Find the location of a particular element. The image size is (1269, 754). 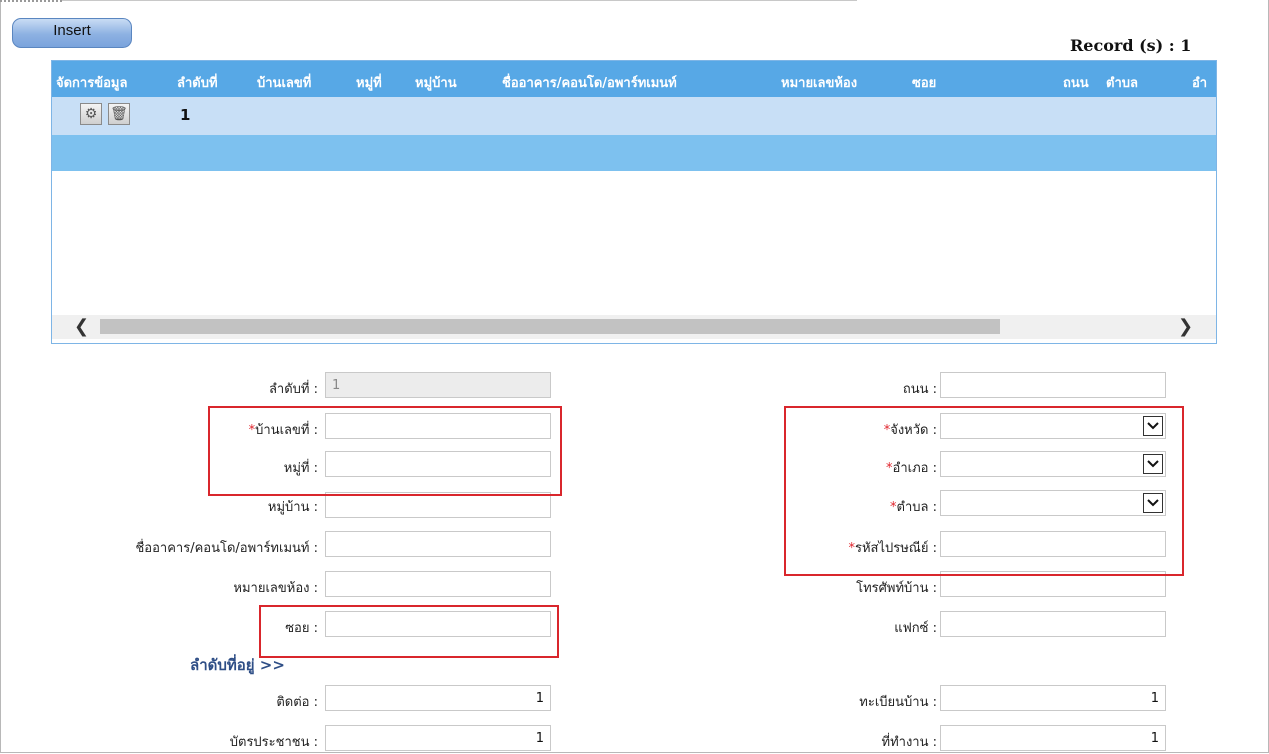

col-tambon: ตำบล is located at coordinates (1122, 82).